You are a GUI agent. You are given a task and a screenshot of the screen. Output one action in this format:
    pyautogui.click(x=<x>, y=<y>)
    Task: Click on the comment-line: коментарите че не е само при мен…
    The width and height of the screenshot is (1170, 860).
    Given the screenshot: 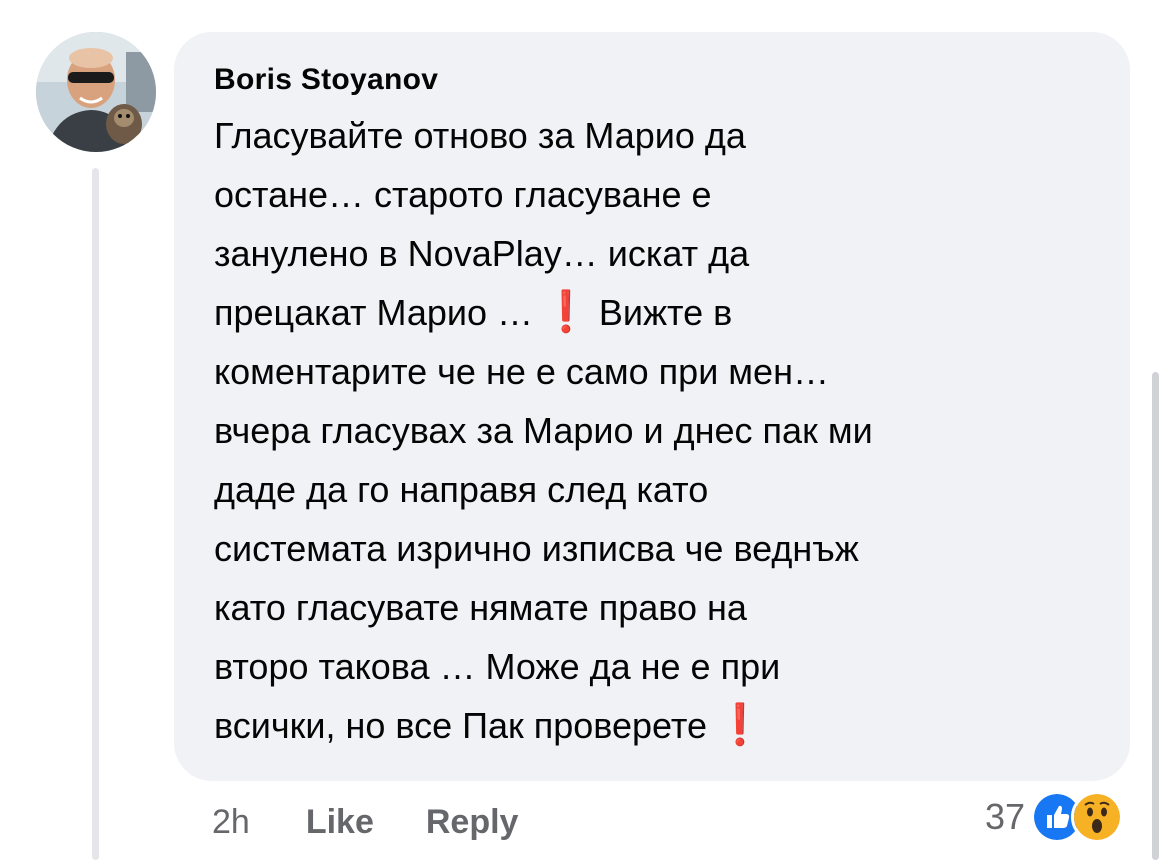 What is the action you would take?
    pyautogui.click(x=521, y=371)
    